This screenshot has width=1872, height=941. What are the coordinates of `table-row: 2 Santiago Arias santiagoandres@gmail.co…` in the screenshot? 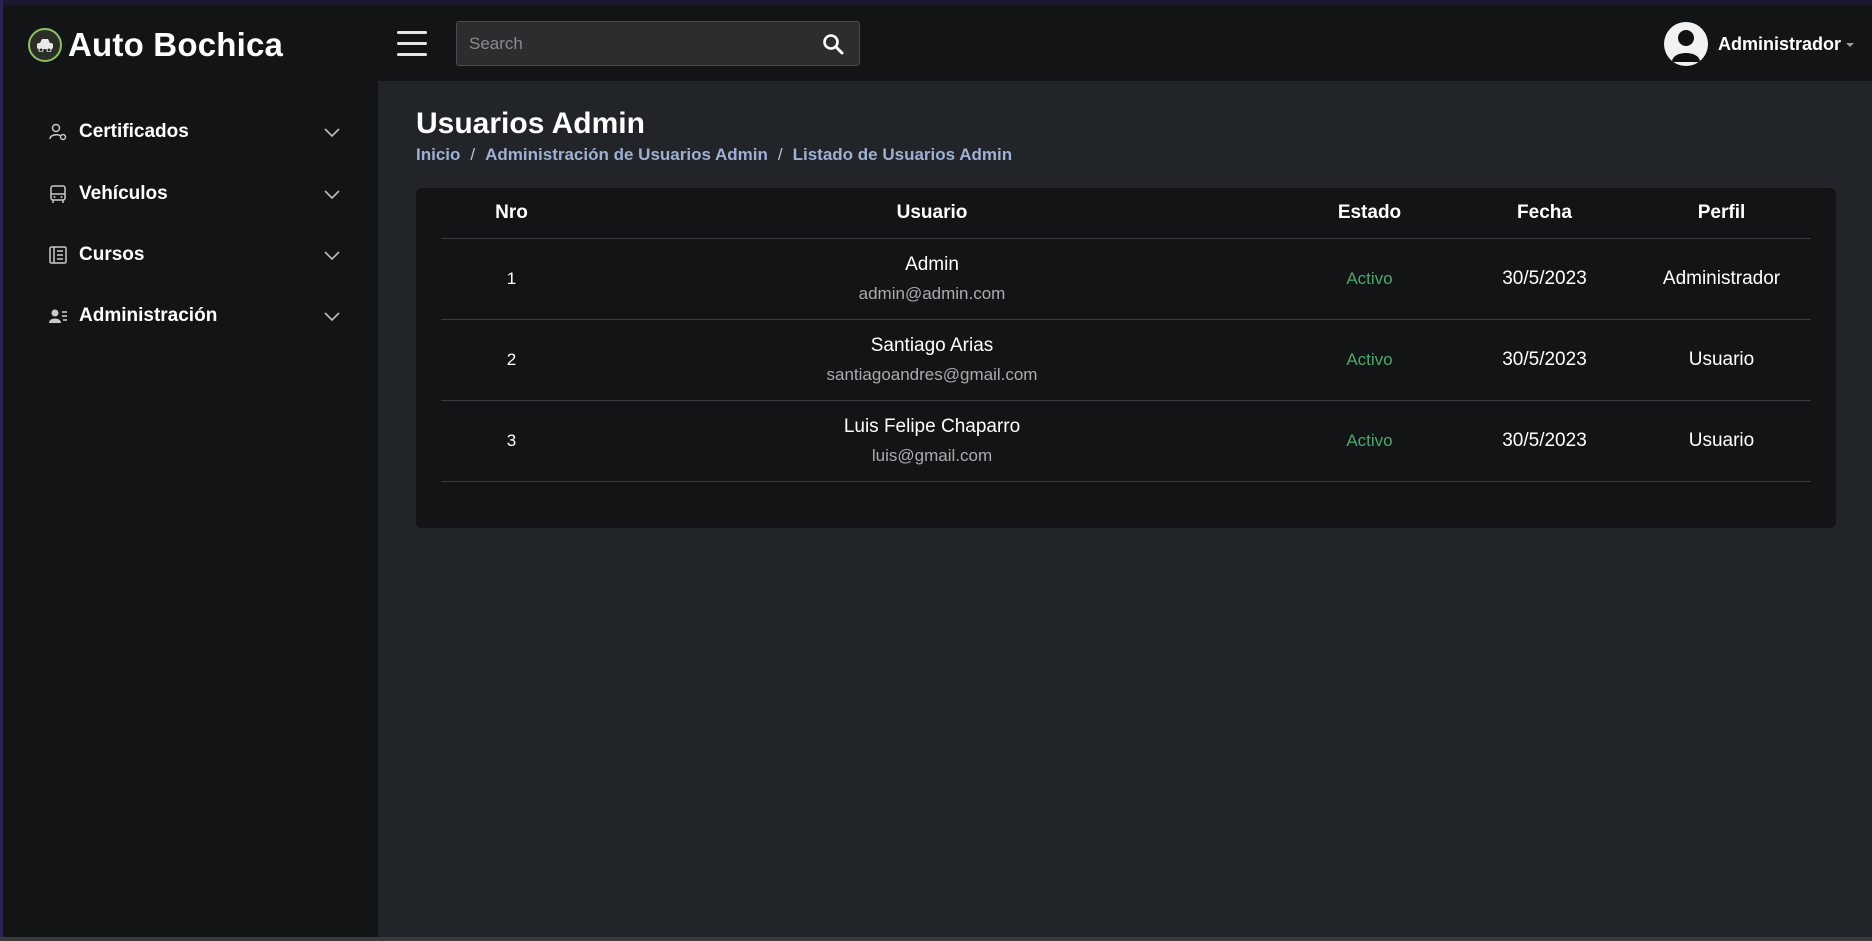 It's located at (1126, 360).